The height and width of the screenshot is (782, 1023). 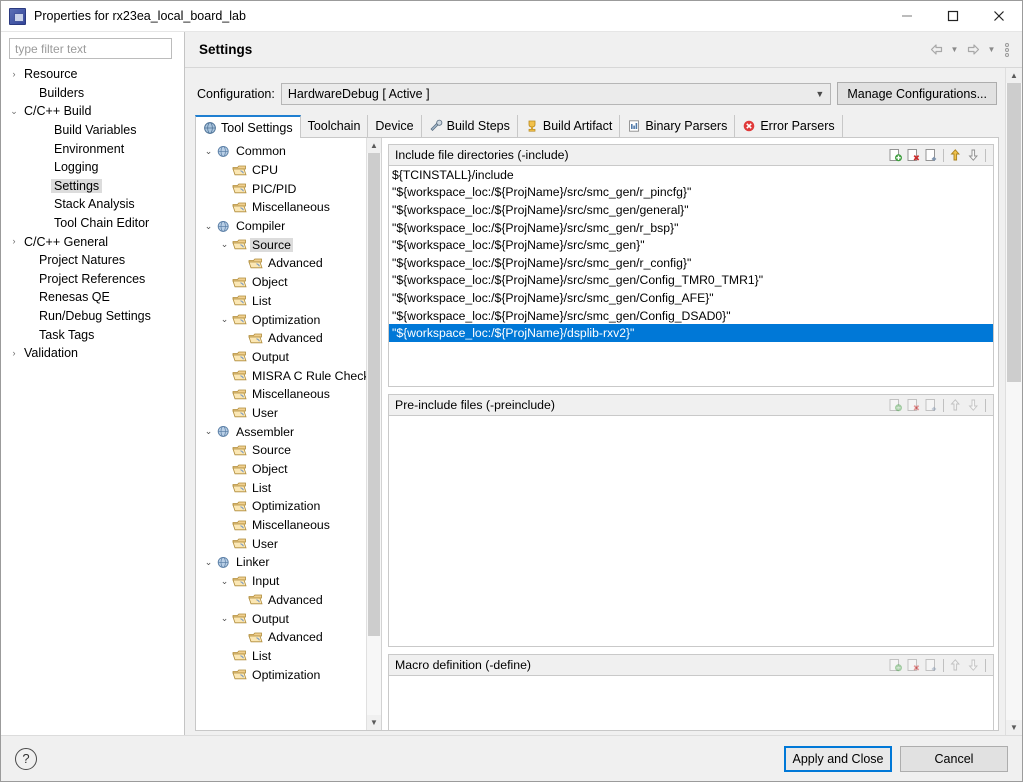 I want to click on sidebar-item-resource: › Resource, so click(x=92, y=74).